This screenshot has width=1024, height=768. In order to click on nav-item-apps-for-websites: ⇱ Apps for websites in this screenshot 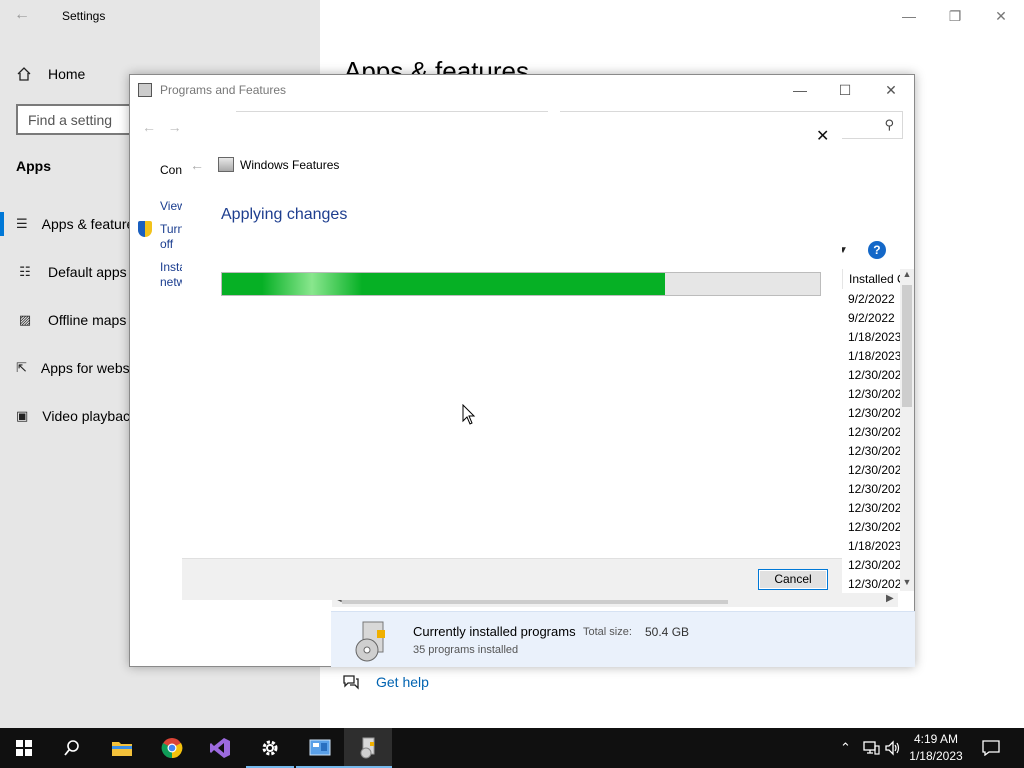, I will do `click(76, 368)`.